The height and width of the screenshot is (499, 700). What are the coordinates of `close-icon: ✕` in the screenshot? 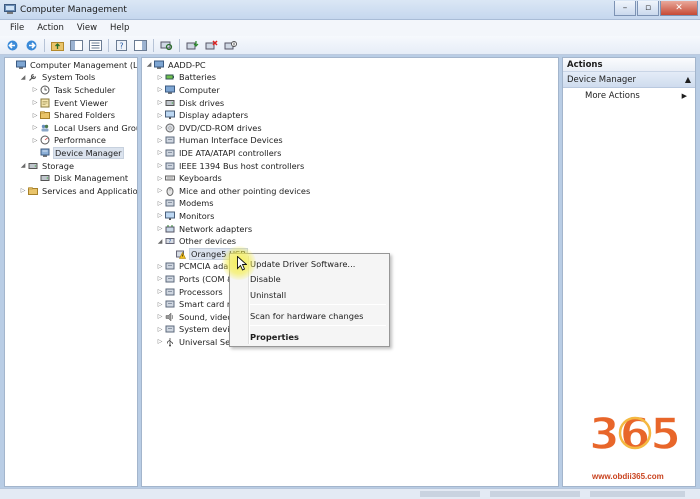 It's located at (679, 8).